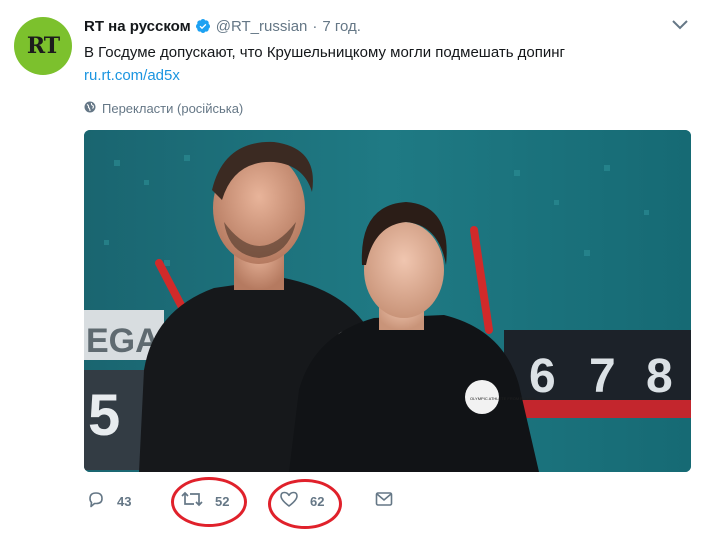 The height and width of the screenshot is (536, 705). Describe the element at coordinates (108, 501) in the screenshot. I see `reply-button: 43` at that location.